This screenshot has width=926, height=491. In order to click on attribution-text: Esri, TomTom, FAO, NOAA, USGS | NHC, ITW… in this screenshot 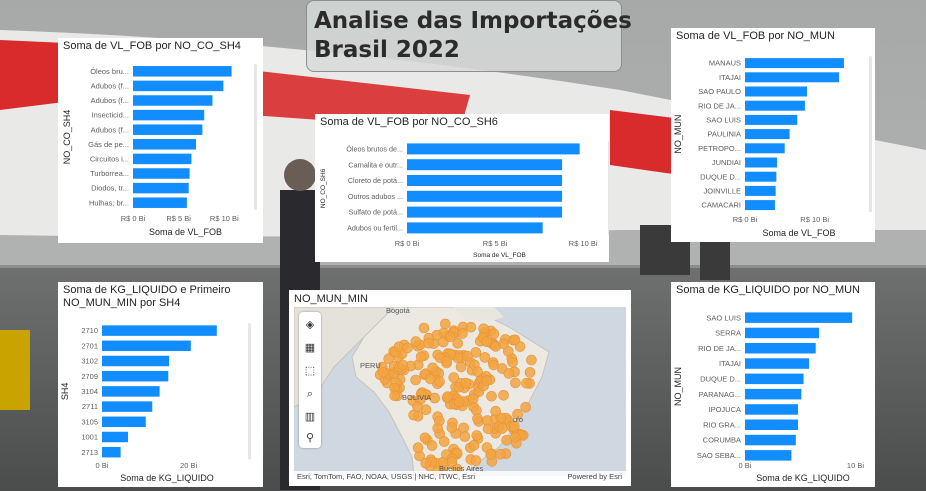, I will do `click(386, 477)`.